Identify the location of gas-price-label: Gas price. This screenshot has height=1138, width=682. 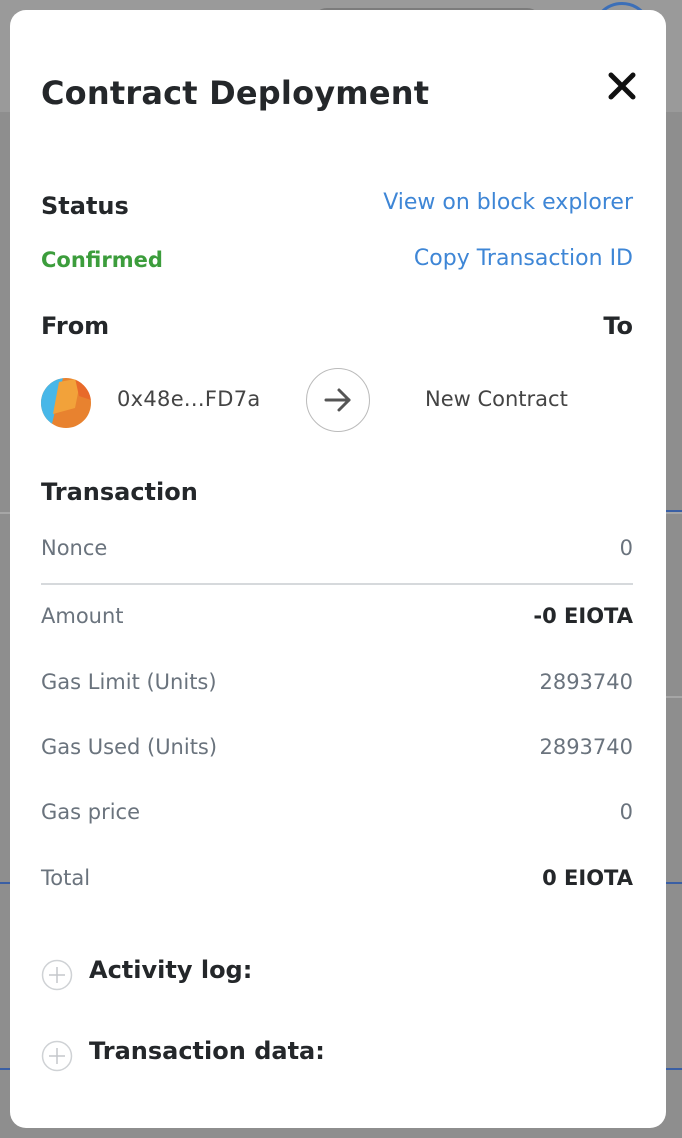
(91, 812).